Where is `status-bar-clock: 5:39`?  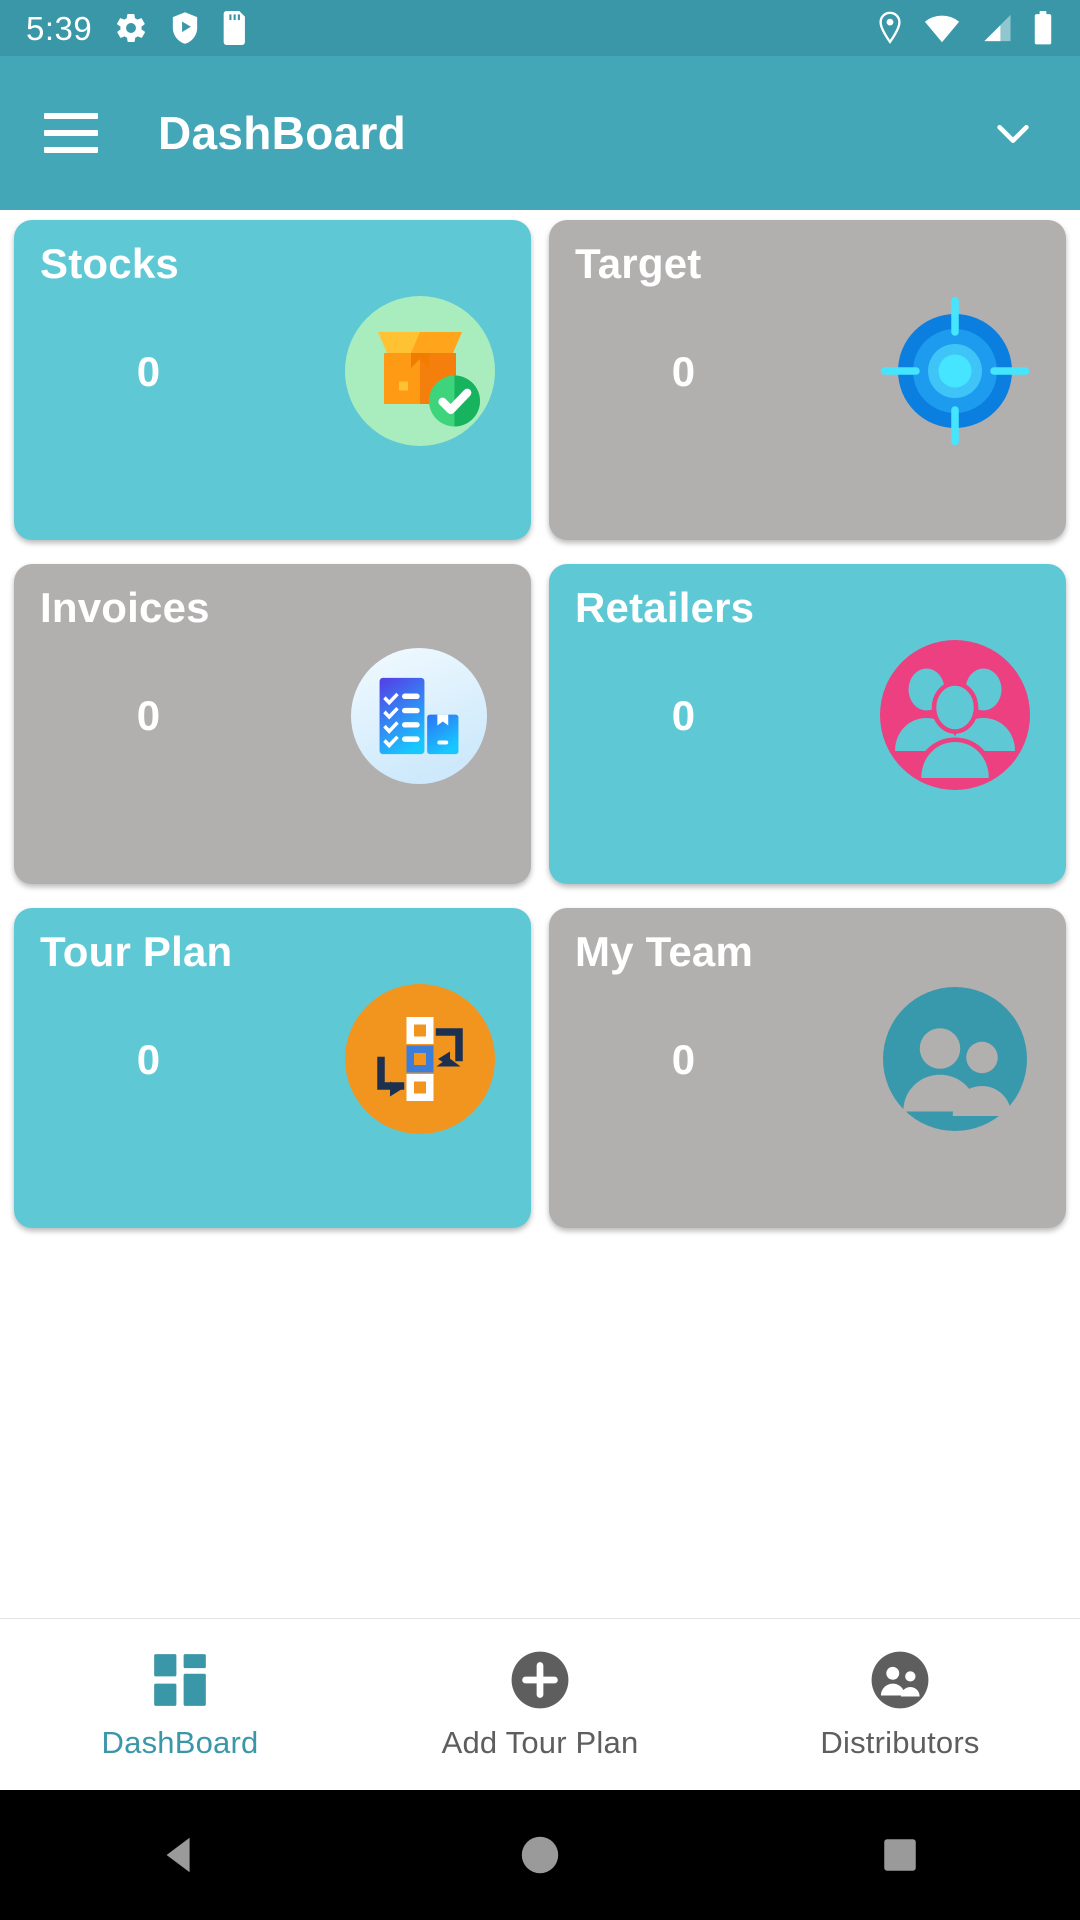 status-bar-clock: 5:39 is located at coordinates (59, 28).